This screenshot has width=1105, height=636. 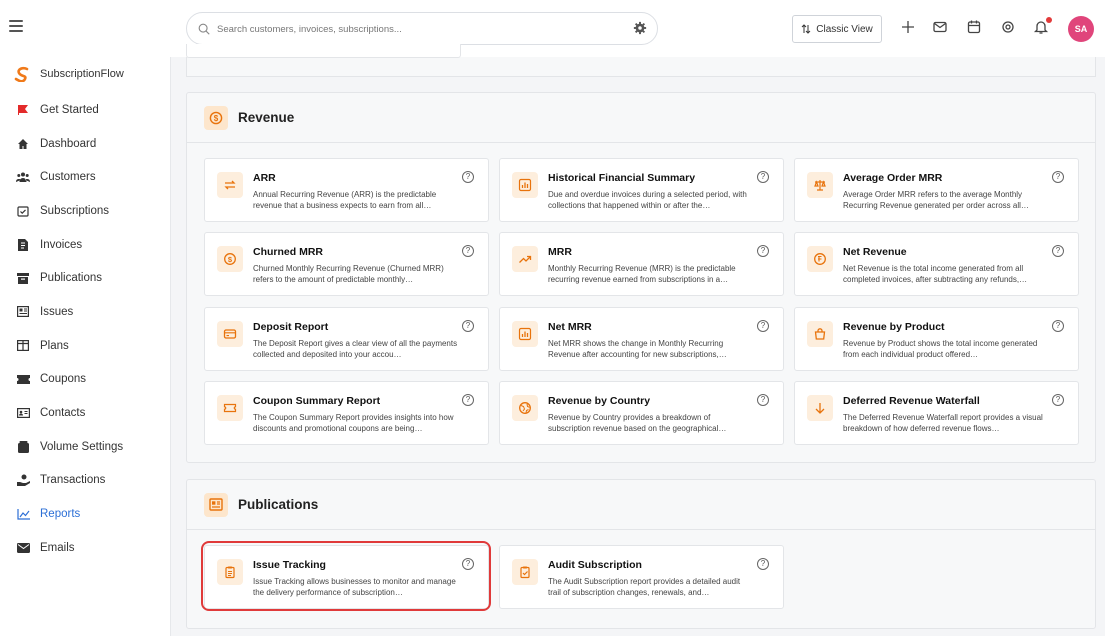 What do you see at coordinates (908, 27) in the screenshot?
I see `plus-icon` at bounding box center [908, 27].